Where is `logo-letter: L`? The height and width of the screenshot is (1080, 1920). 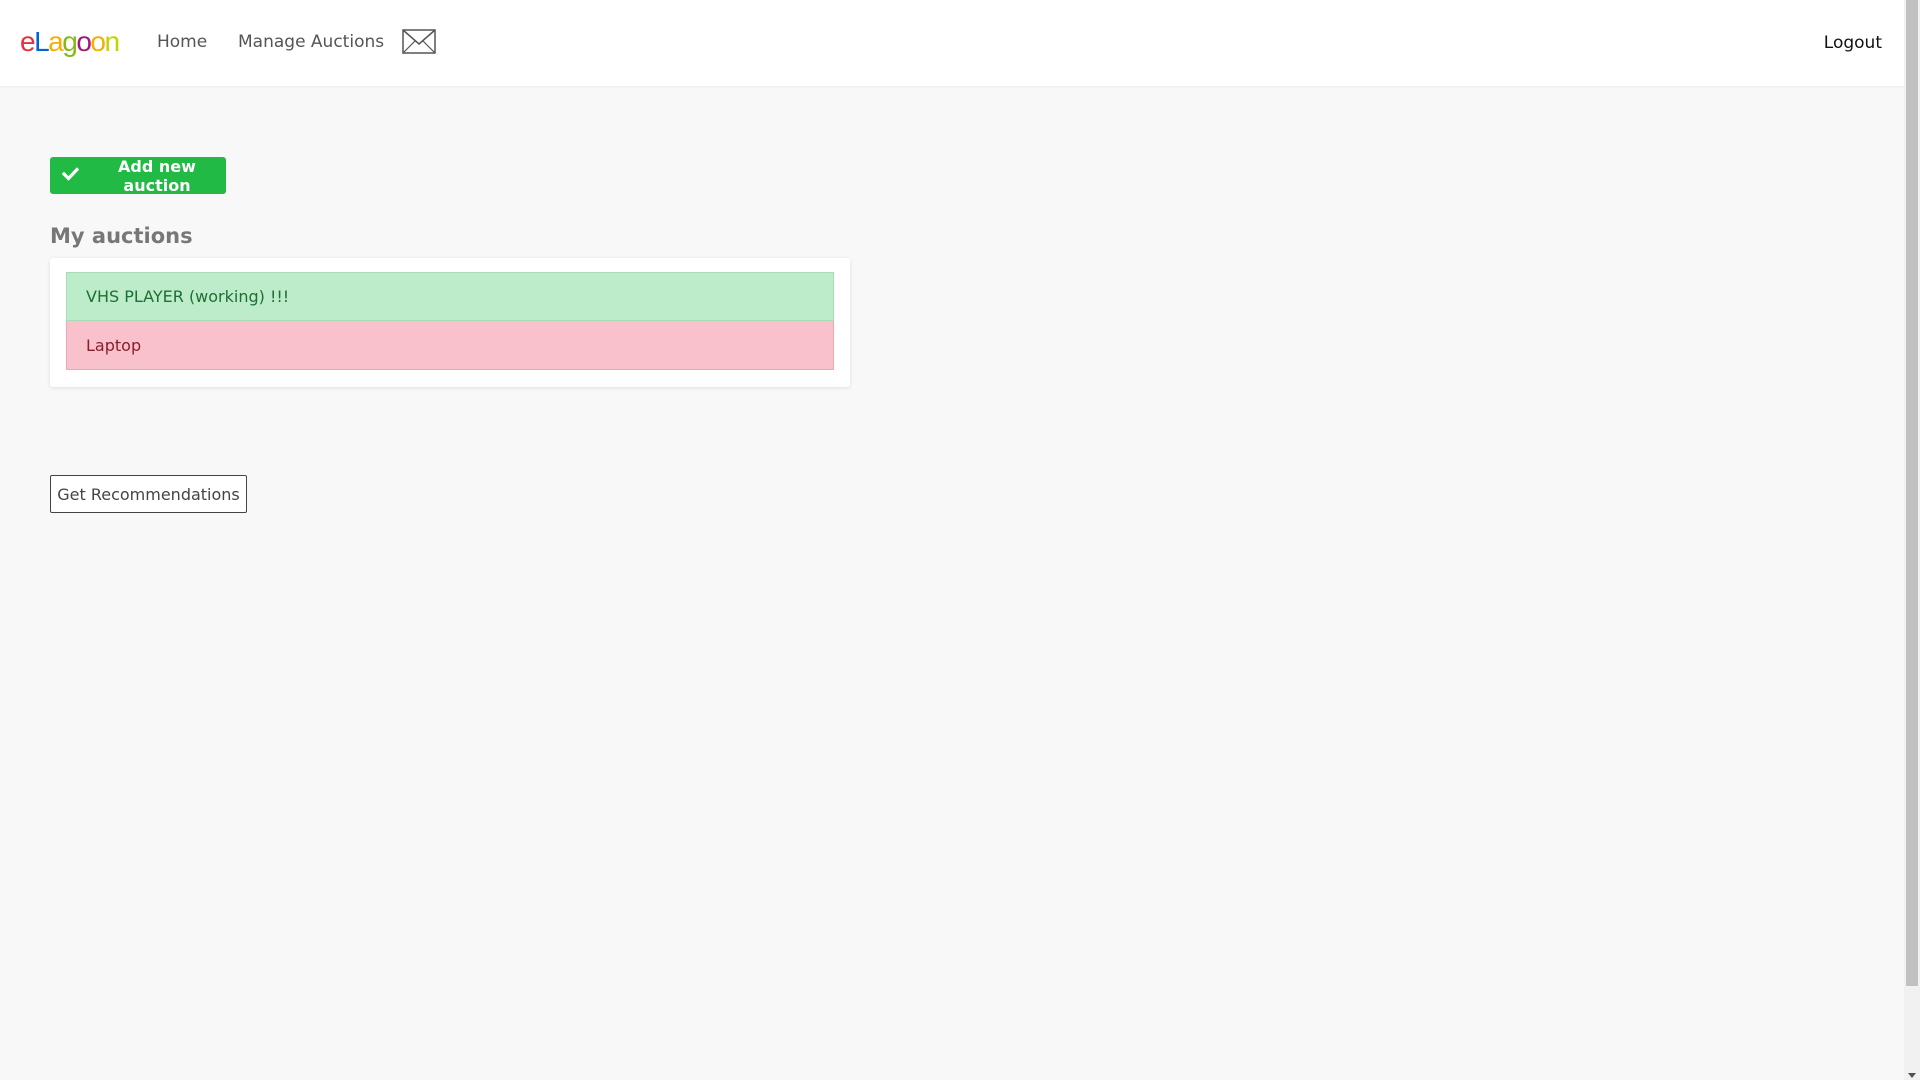
logo-letter: L is located at coordinates (42, 41).